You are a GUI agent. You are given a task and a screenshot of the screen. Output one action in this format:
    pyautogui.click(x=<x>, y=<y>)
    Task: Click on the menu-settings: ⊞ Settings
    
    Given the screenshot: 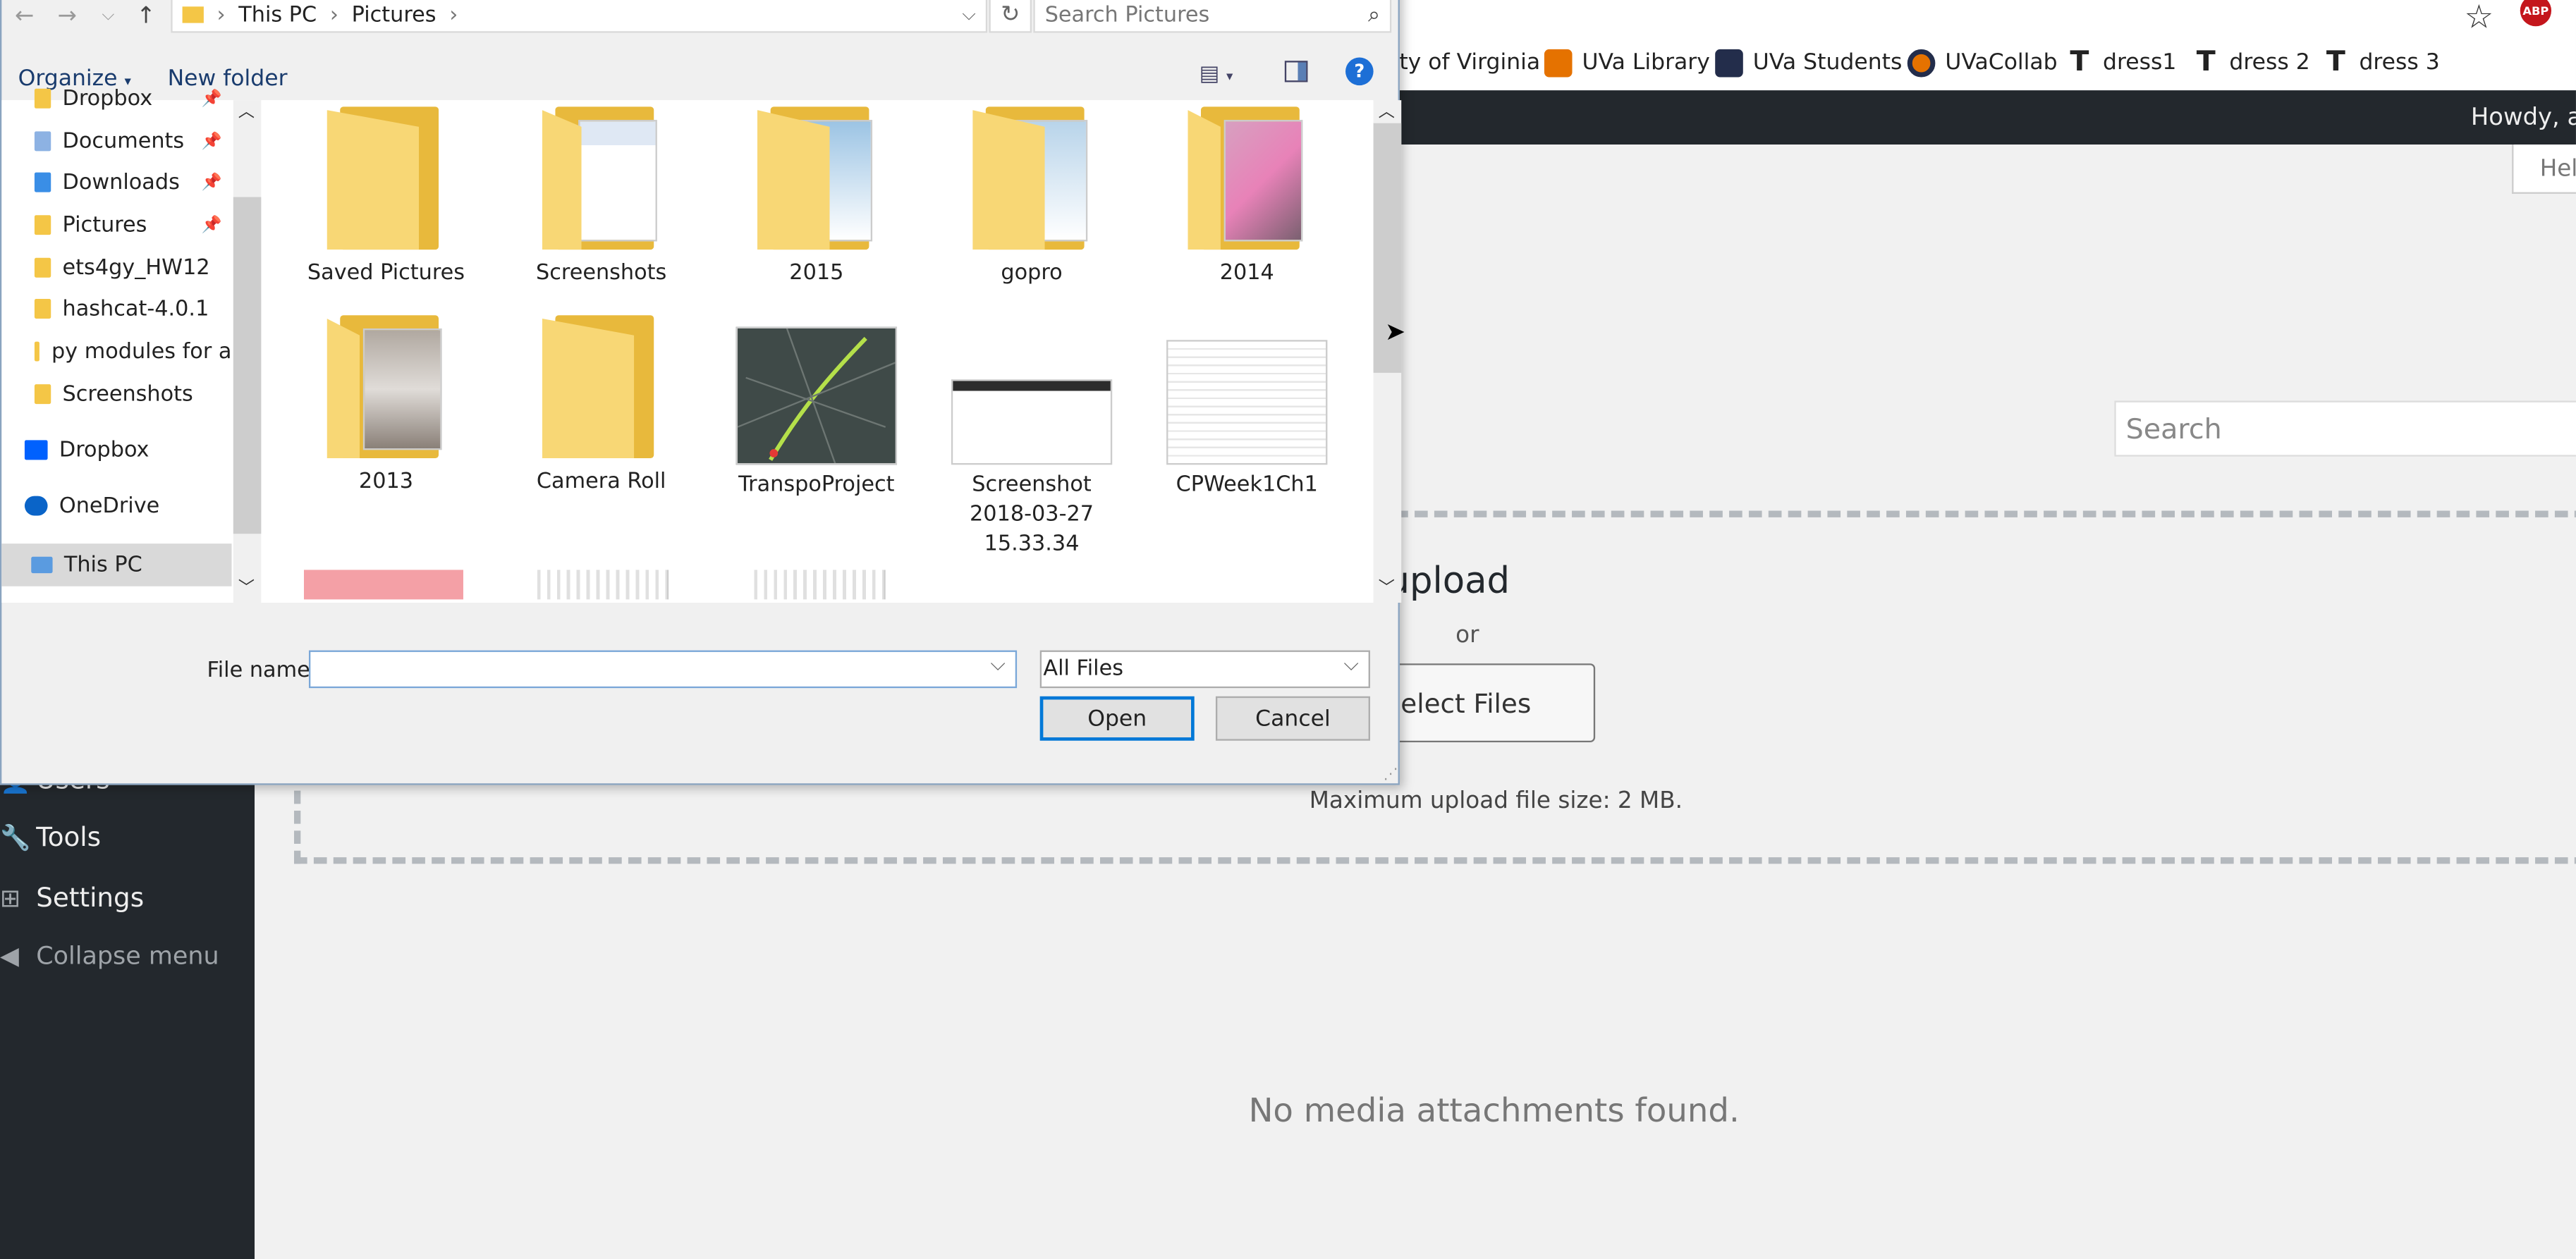 What is the action you would take?
    pyautogui.click(x=72, y=897)
    